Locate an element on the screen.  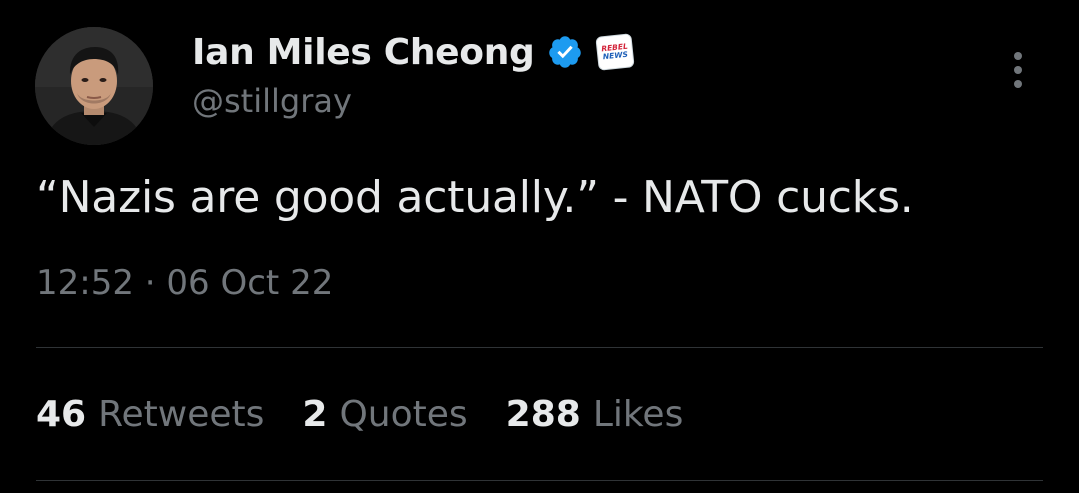
retweets-label: Retweets is located at coordinates (181, 414).